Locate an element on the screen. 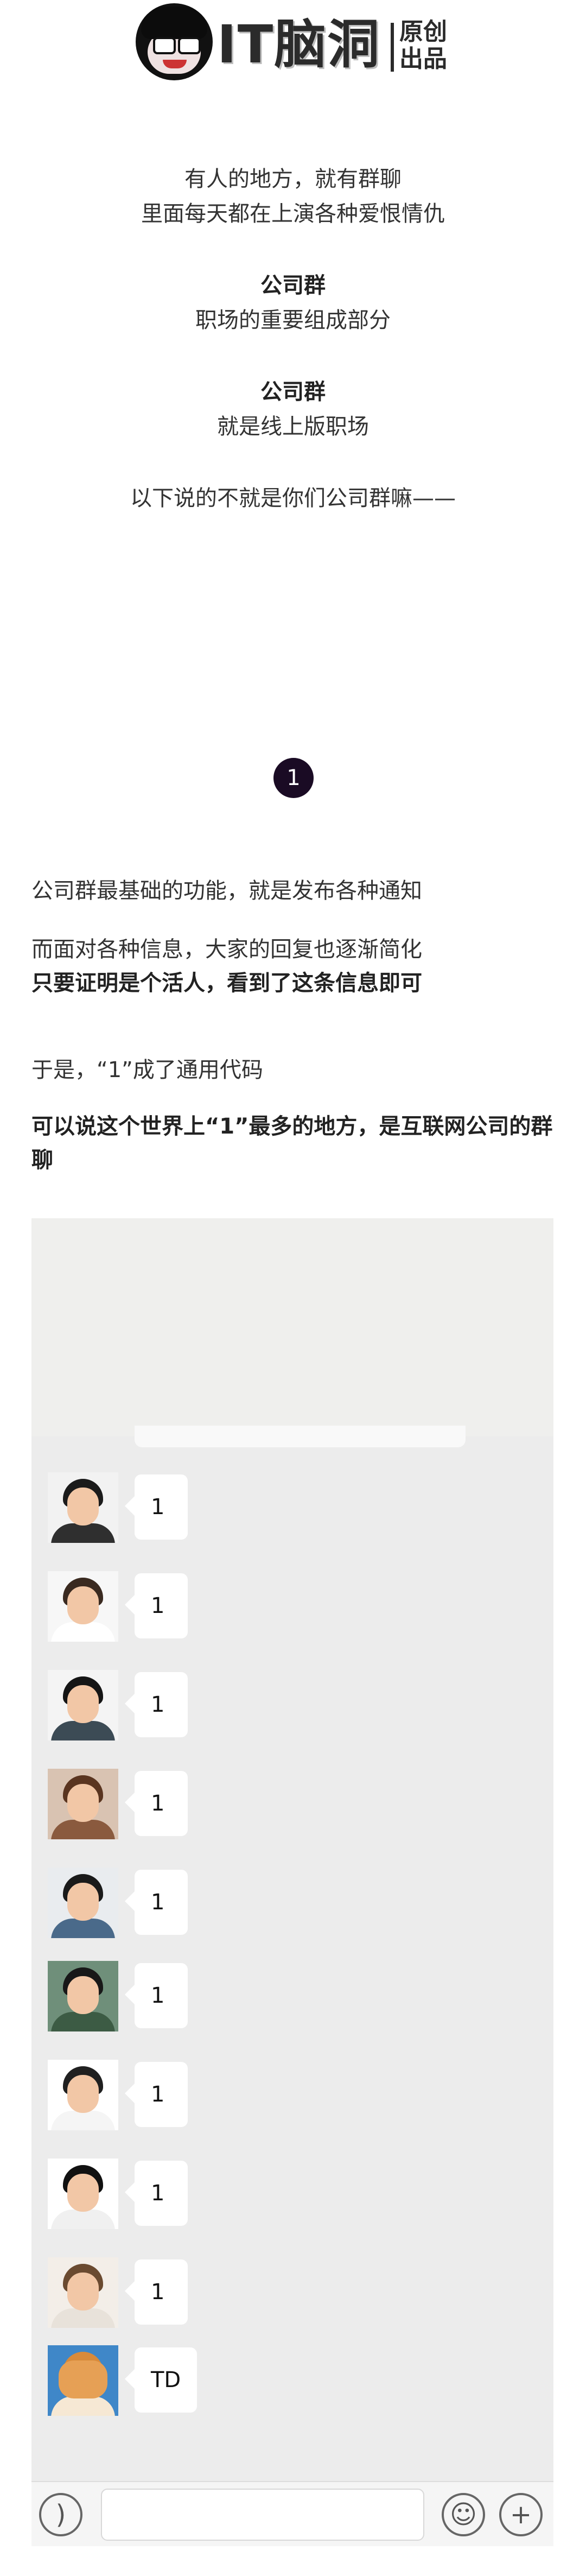 This screenshot has width=586, height=2576. logo-title: IT脑洞 is located at coordinates (299, 44).